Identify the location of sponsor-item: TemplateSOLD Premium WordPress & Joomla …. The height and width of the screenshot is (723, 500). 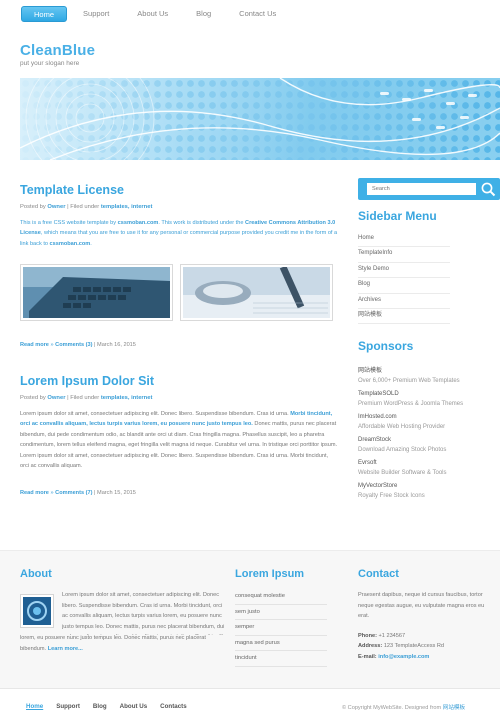
(428, 399).